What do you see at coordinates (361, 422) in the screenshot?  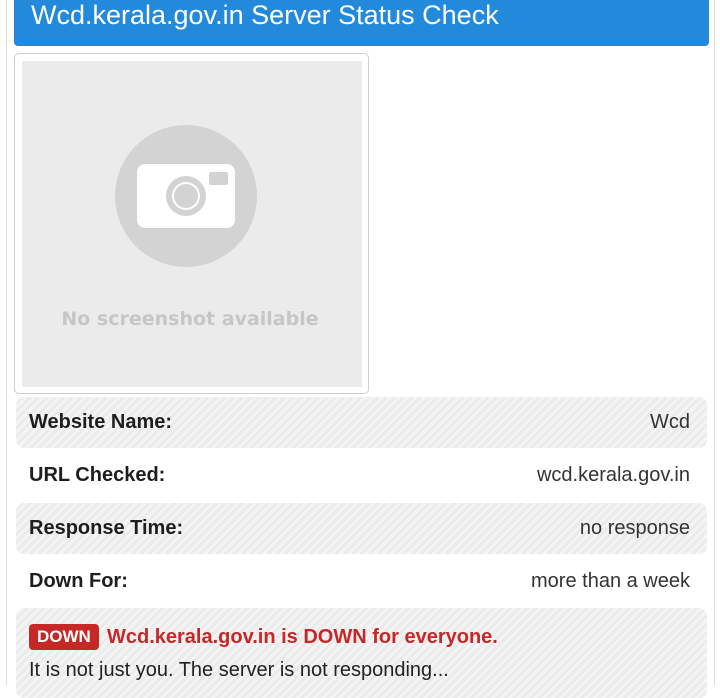 I see `row-website-name: Website Name: Wcd` at bounding box center [361, 422].